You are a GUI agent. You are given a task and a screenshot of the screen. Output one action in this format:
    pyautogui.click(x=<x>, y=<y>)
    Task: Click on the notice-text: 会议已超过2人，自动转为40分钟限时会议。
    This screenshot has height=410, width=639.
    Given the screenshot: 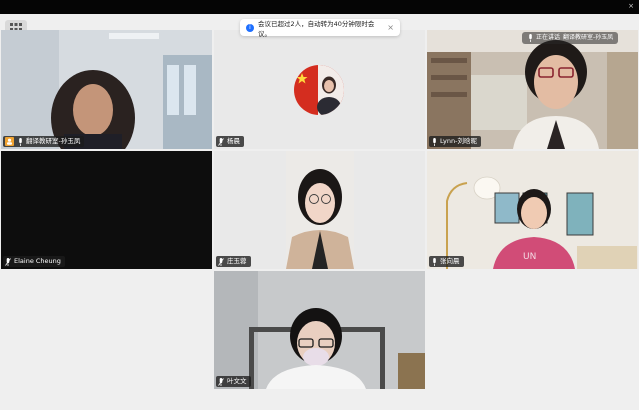 What is the action you would take?
    pyautogui.click(x=316, y=28)
    